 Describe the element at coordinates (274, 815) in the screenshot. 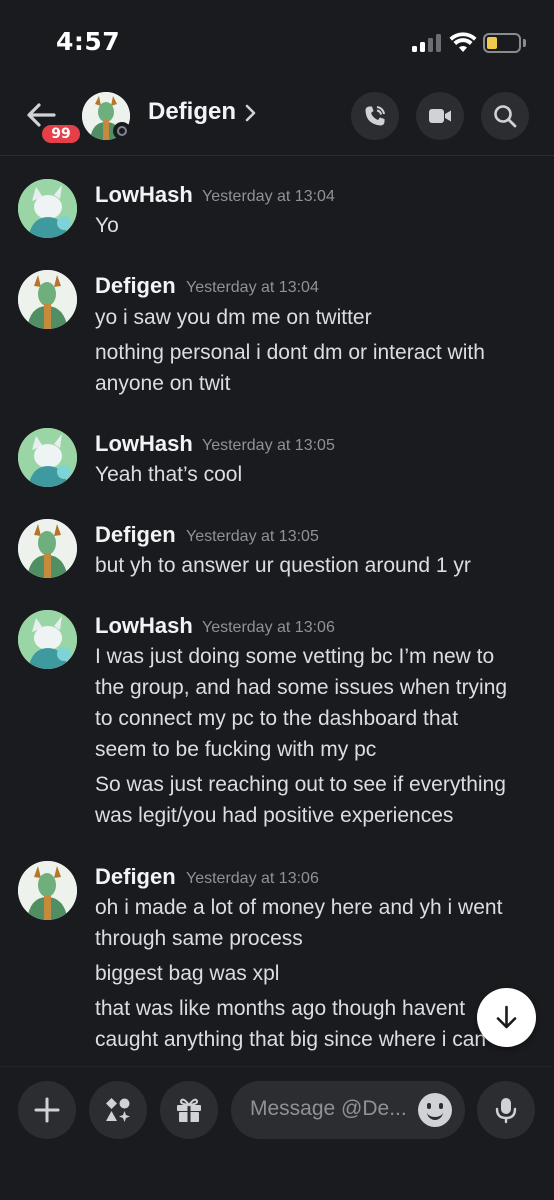

I see `message-text: was legit/you had positive experiences` at that location.